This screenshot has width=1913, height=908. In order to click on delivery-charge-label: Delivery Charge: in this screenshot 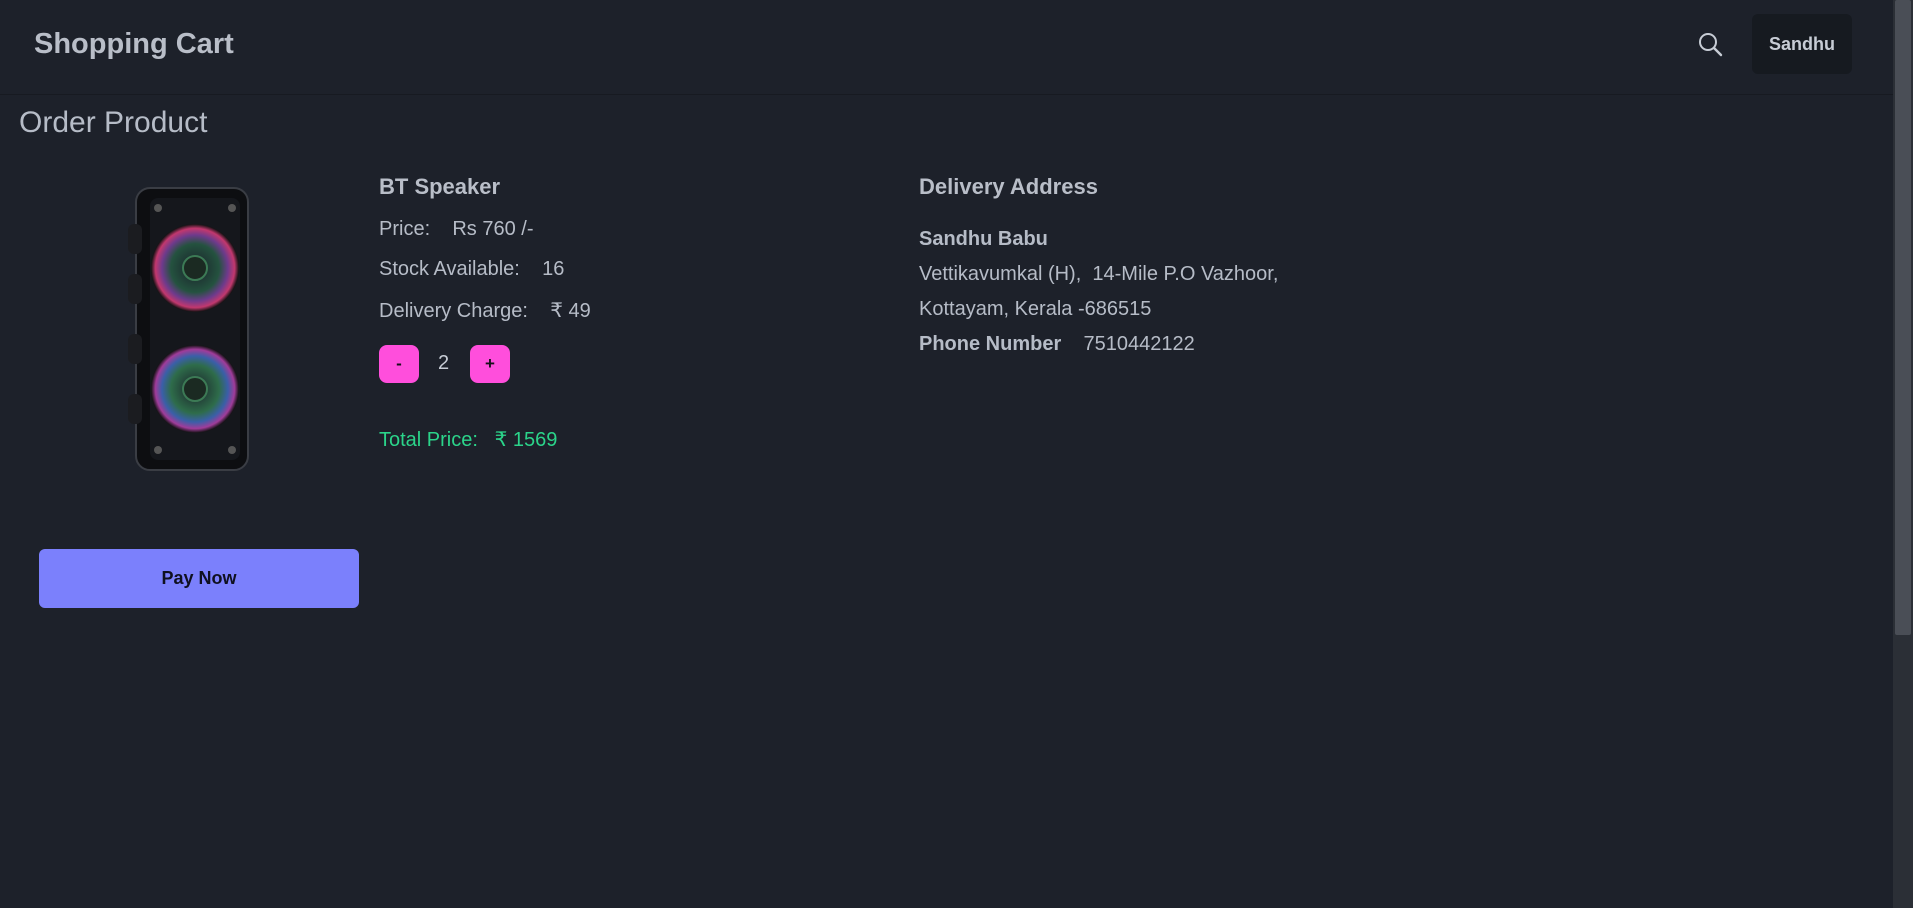, I will do `click(453, 311)`.